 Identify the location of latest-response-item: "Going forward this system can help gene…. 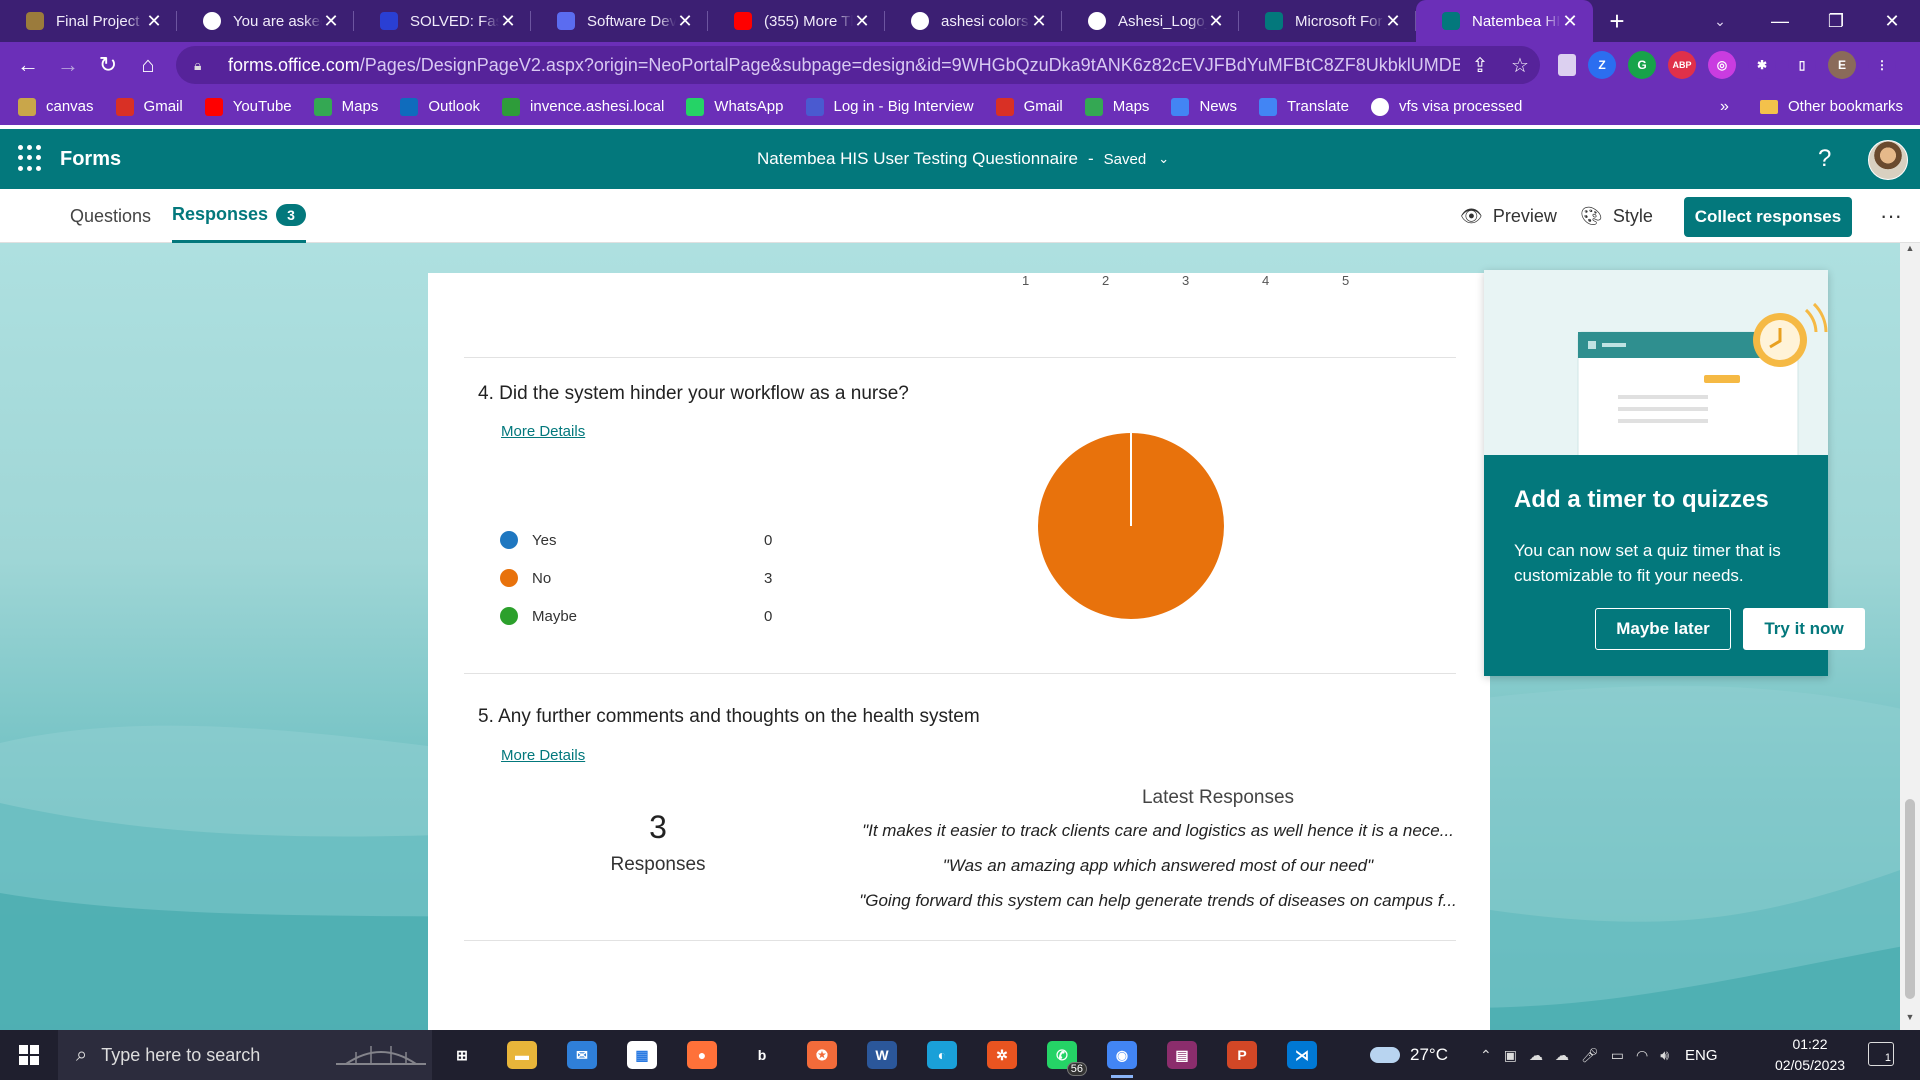
(1158, 901).